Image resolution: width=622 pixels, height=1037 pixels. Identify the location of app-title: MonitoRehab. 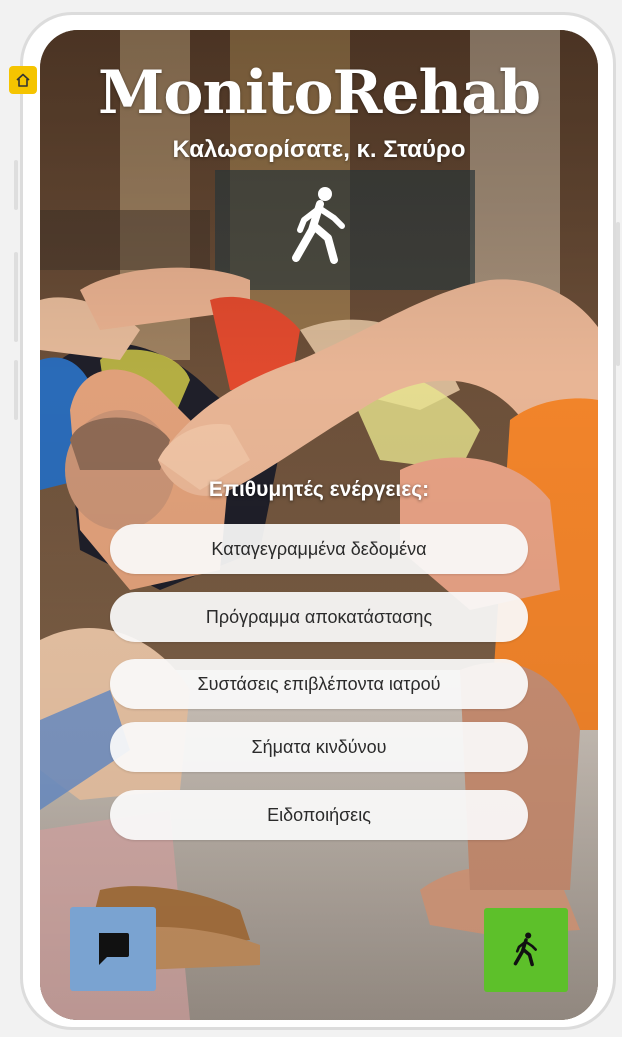
(319, 93).